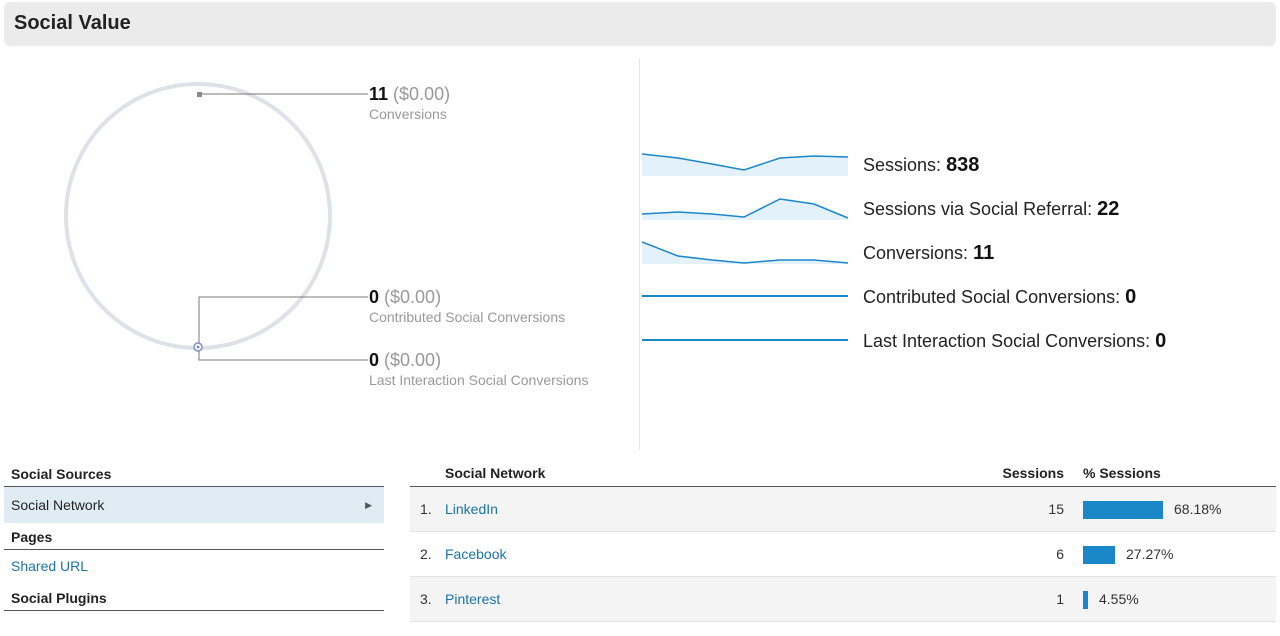  Describe the element at coordinates (1033, 473) in the screenshot. I see `col-sessions: Sessions` at that location.